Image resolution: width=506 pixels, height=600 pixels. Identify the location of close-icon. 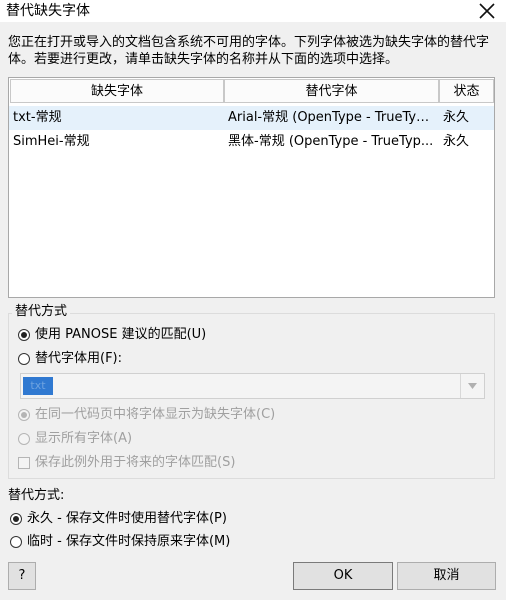
(487, 11).